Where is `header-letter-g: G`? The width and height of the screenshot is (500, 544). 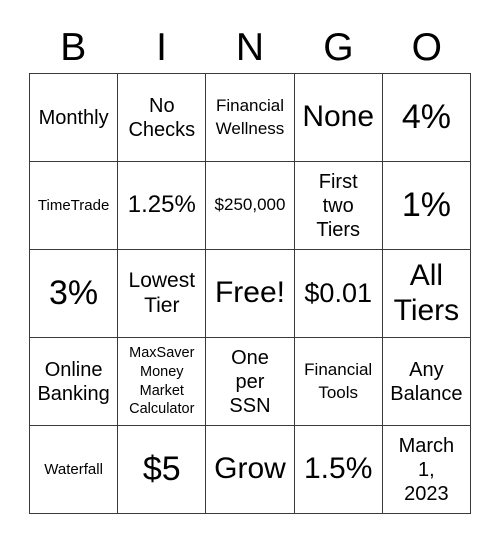 header-letter-g: G is located at coordinates (338, 47).